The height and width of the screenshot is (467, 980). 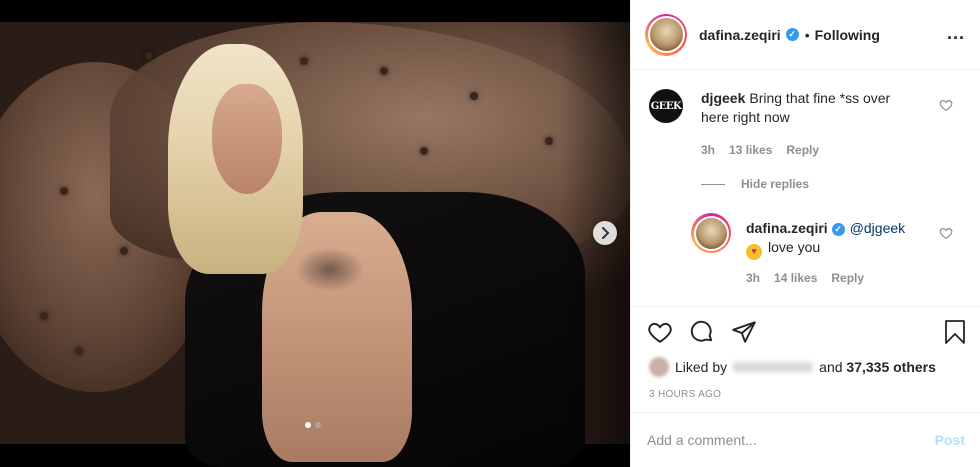 I want to click on post-actions: Liked by and 37,335 others 3 HOURS AGO, so click(x=805, y=359).